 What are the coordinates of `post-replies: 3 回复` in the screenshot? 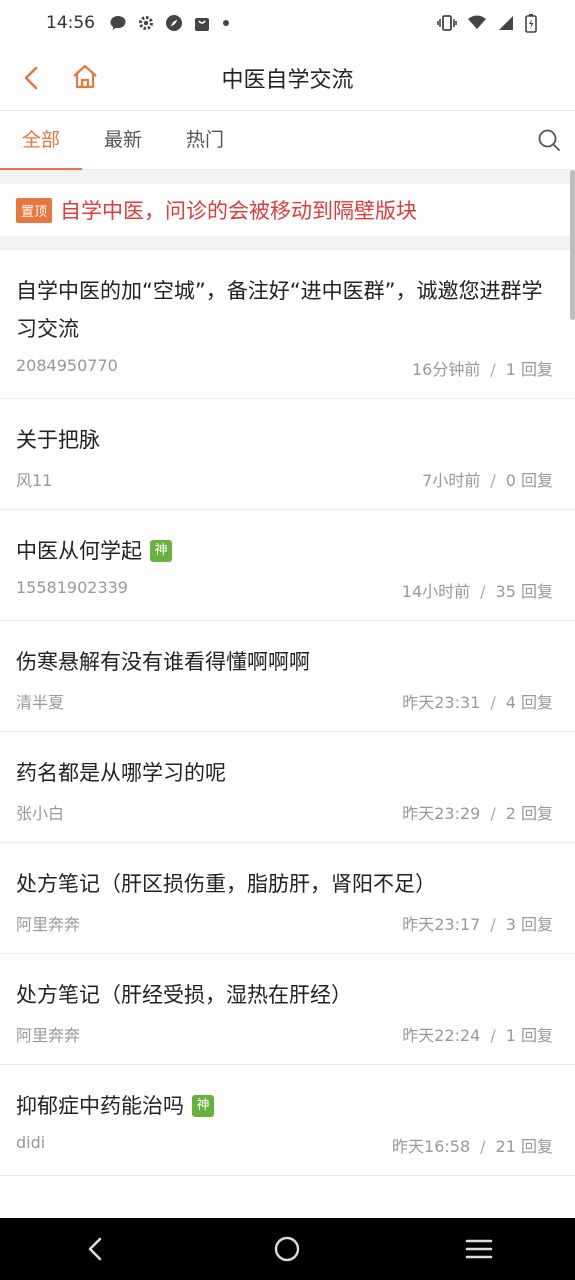 It's located at (529, 924).